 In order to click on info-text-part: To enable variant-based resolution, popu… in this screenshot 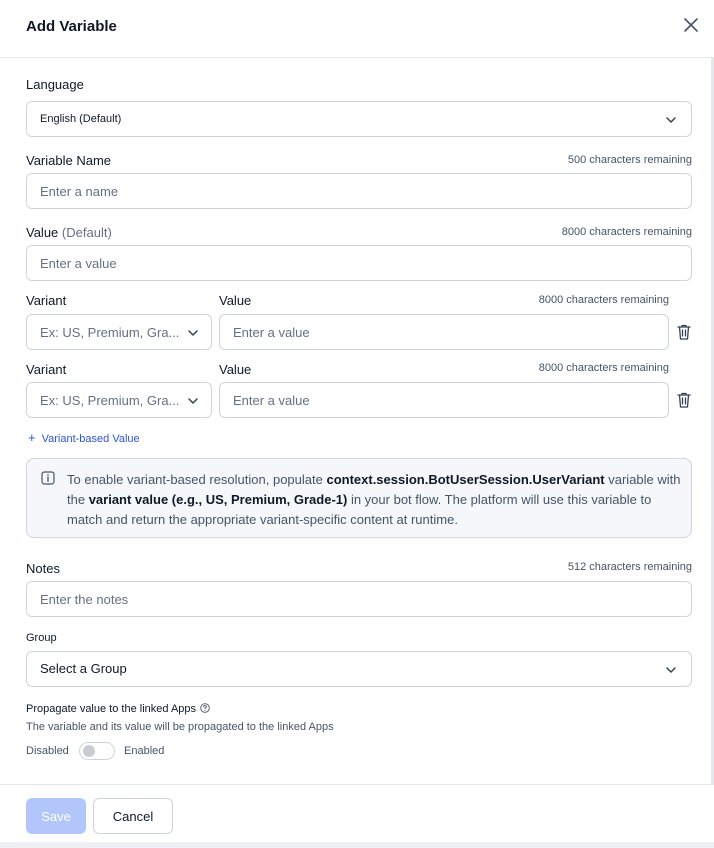, I will do `click(197, 479)`.